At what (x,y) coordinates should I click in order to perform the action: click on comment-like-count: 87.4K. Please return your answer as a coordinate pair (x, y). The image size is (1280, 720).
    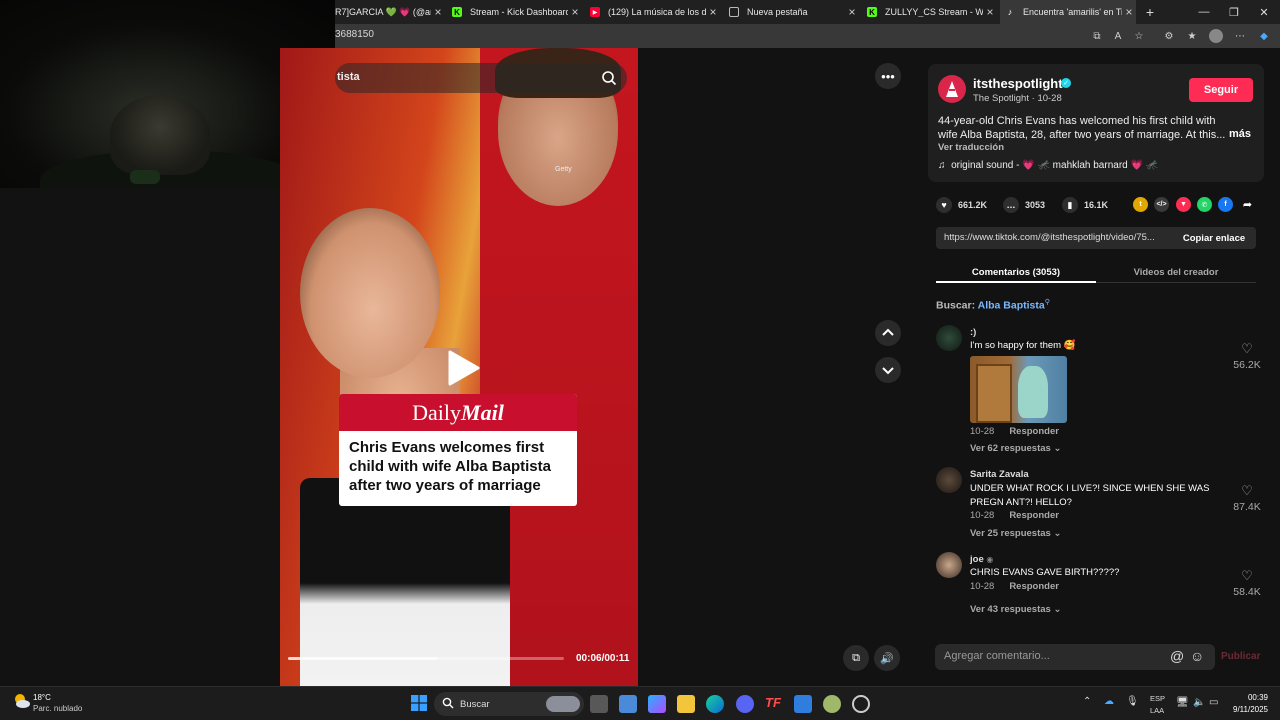
    Looking at the image, I should click on (1247, 507).